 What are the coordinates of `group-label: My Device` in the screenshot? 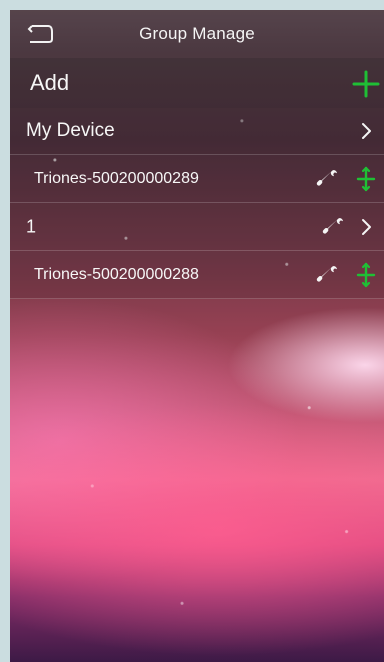 It's located at (70, 130).